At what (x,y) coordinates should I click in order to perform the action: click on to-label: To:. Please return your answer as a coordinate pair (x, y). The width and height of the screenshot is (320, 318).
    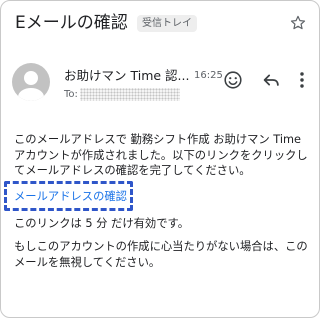
    Looking at the image, I should click on (71, 94).